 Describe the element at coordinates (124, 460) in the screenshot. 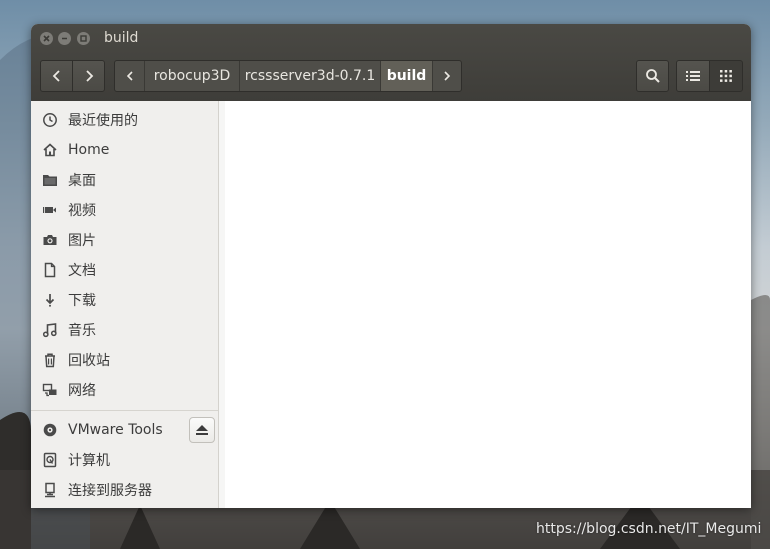

I see `sidebar-item-computer: 计算机` at that location.